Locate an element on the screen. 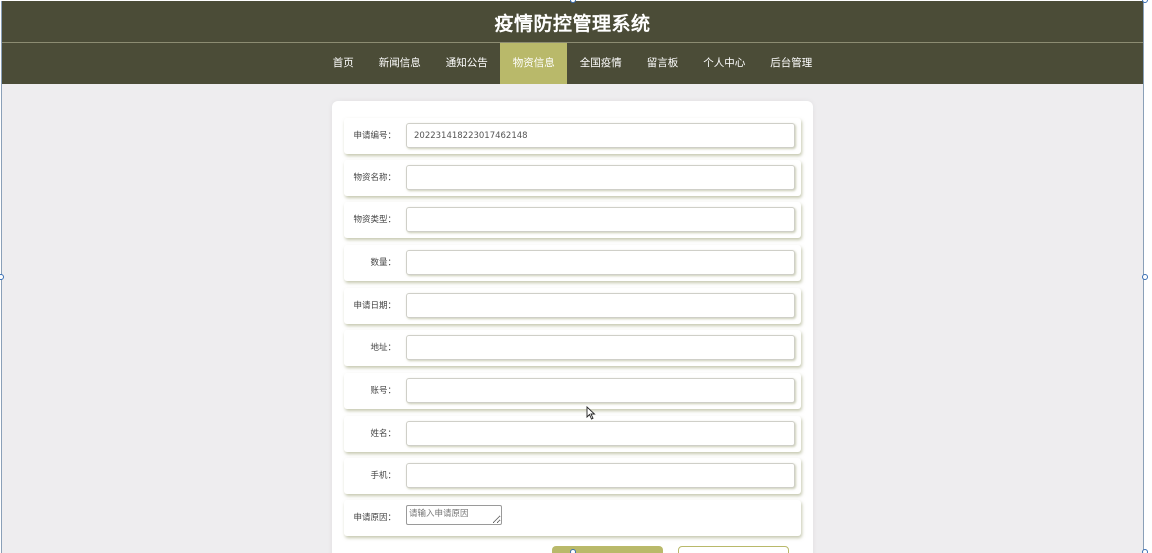 This screenshot has height=553, width=1152. reason-label: 申请原因： is located at coordinates (374, 518).